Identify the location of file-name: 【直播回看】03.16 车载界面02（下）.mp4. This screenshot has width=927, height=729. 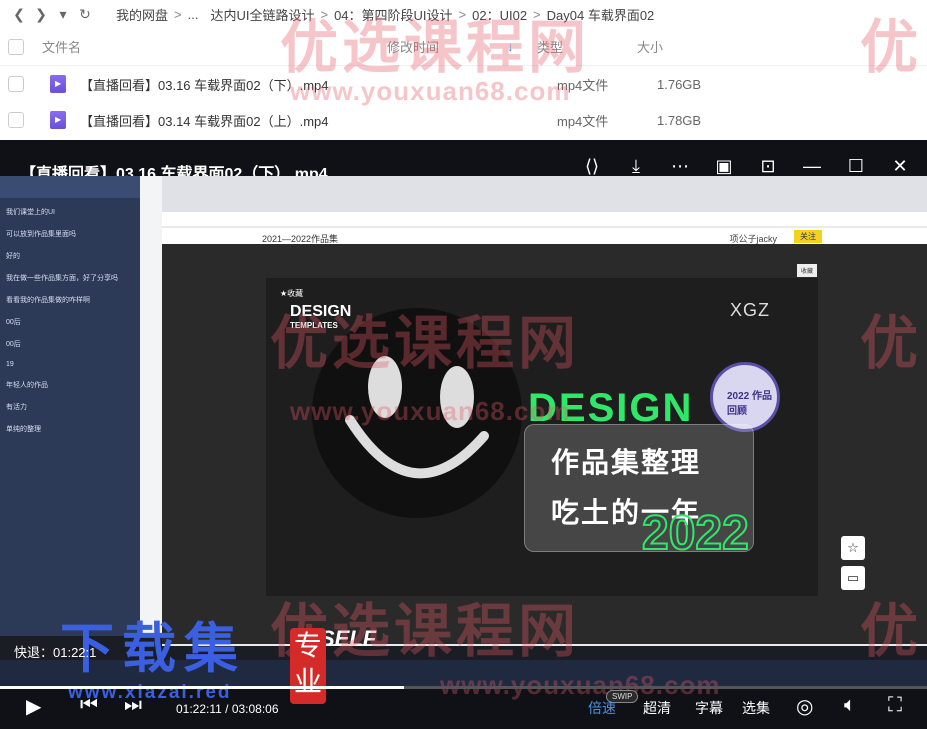
(318, 84).